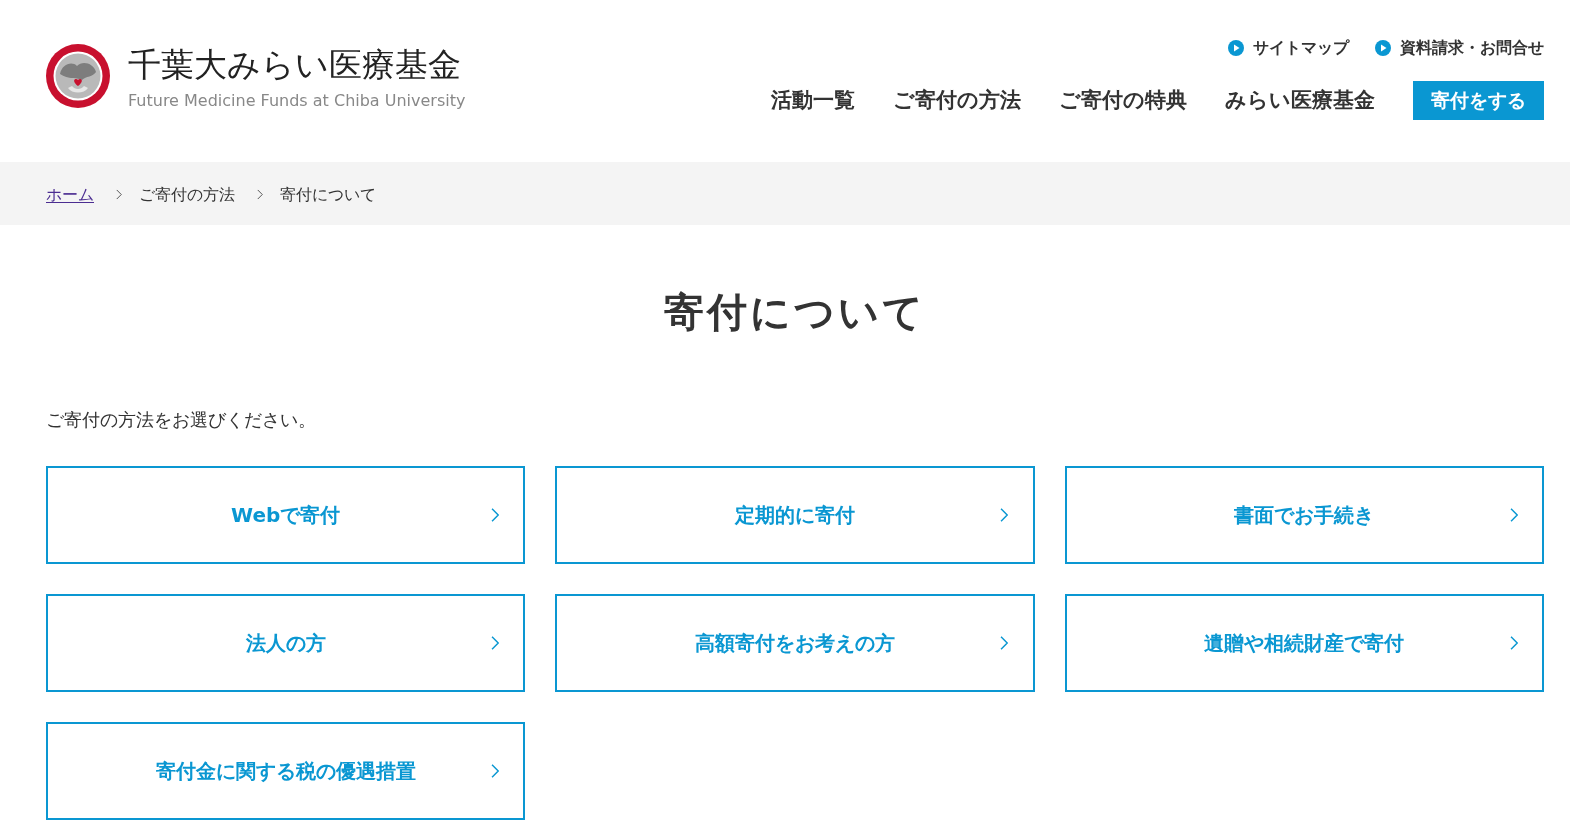 The width and height of the screenshot is (1570, 836). Describe the element at coordinates (795, 312) in the screenshot. I see `page-title: 寄付について` at that location.